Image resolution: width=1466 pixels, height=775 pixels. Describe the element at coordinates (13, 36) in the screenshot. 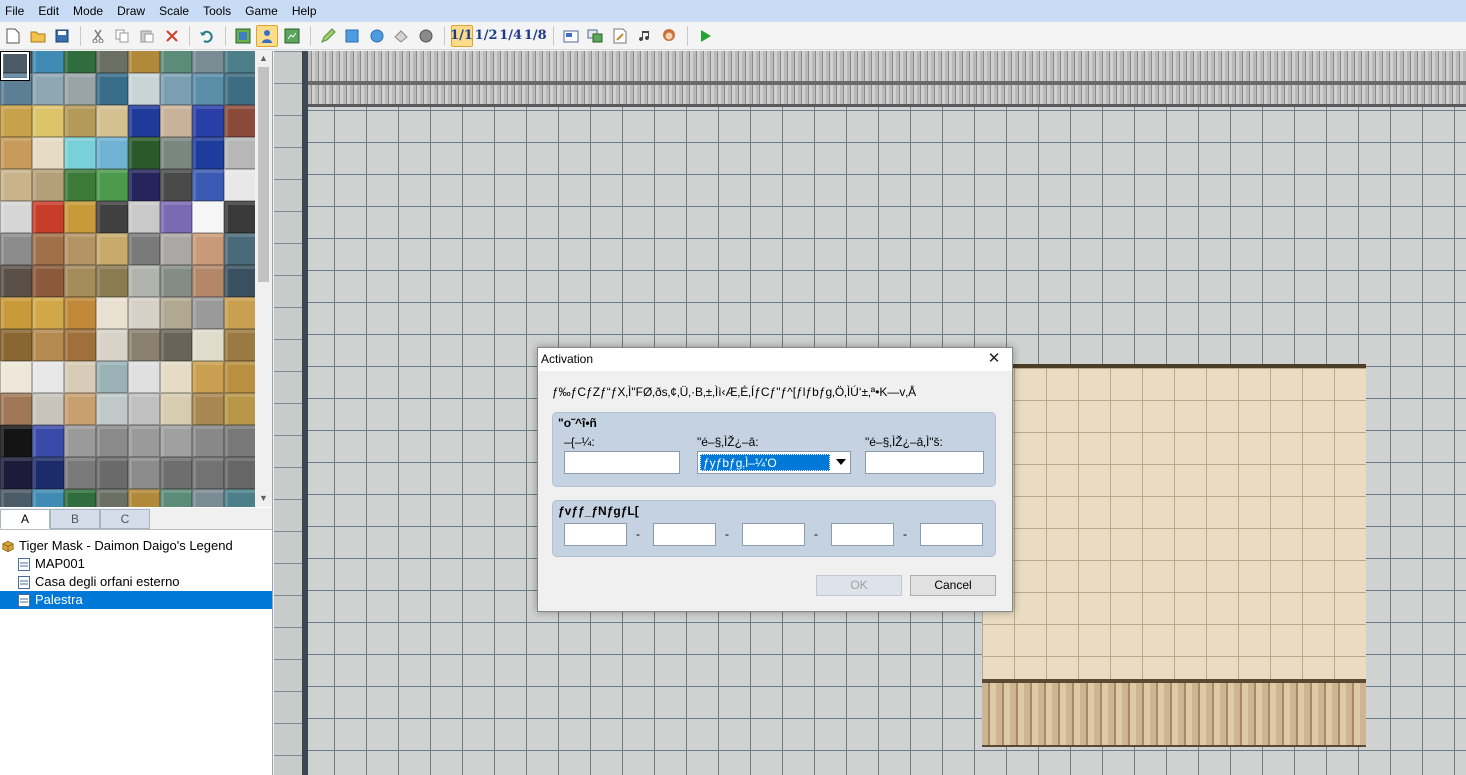

I see `new-project-icon` at that location.